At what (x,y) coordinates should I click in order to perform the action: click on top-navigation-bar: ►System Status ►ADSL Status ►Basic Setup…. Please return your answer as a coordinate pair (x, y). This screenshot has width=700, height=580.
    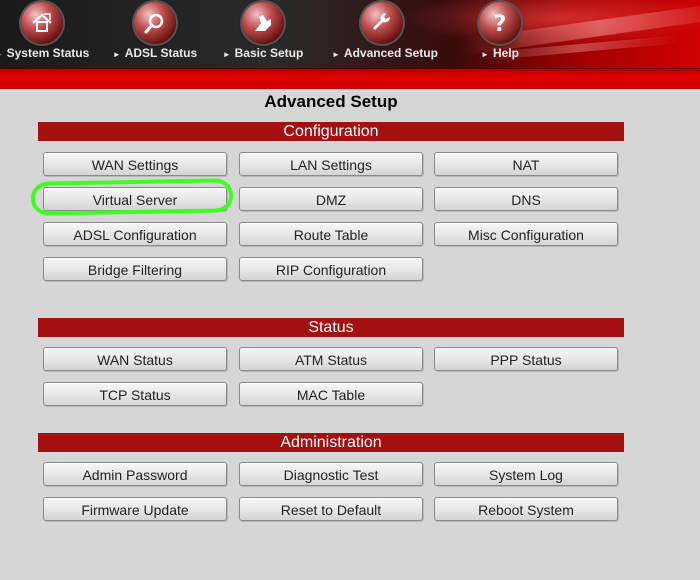
    Looking at the image, I should click on (350, 34).